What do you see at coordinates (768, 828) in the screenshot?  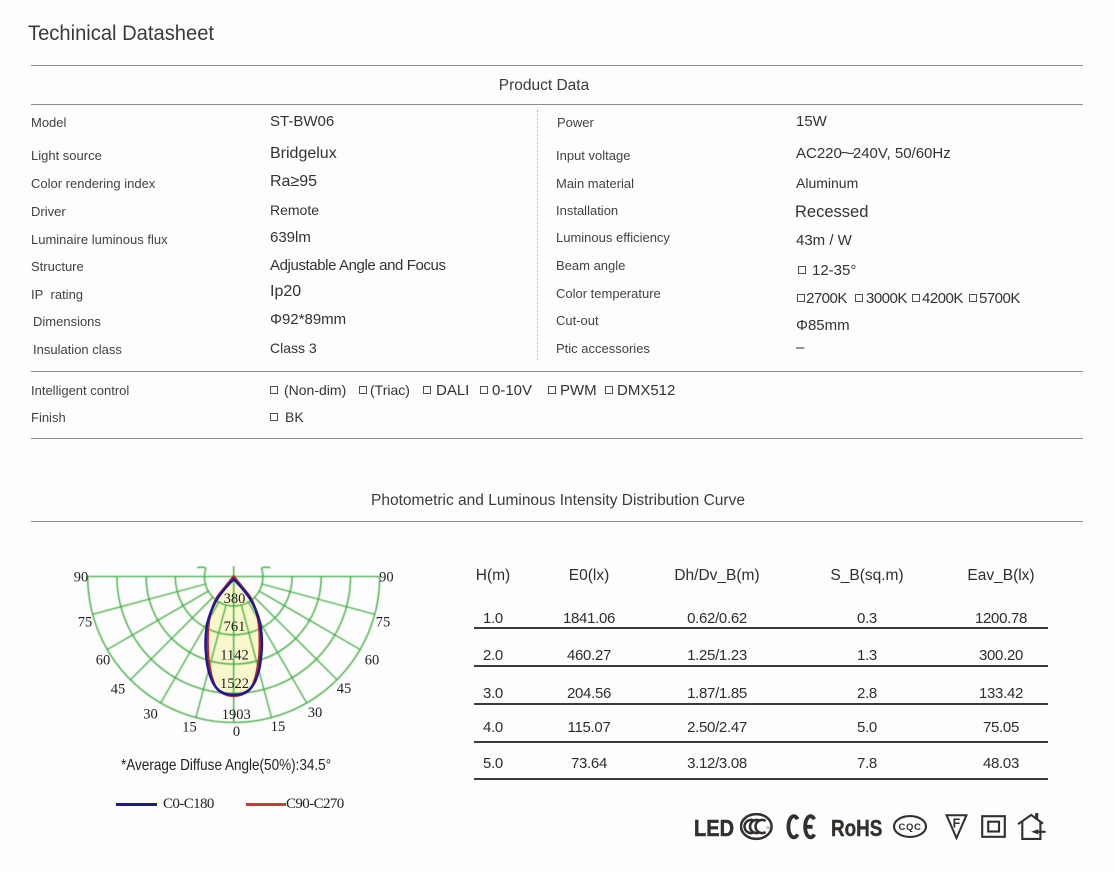 I see `svg-text: SM` at bounding box center [768, 828].